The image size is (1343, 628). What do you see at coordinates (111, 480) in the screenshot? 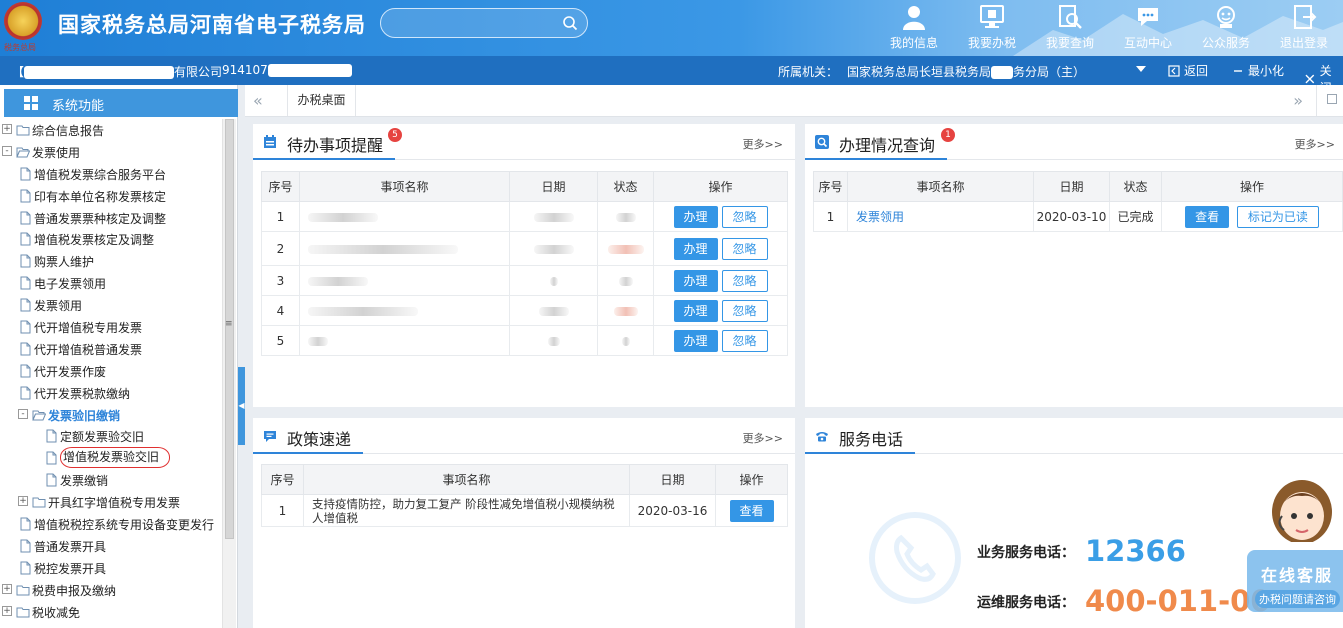
I see `sidebar-tree-item: 发票缴销` at bounding box center [111, 480].